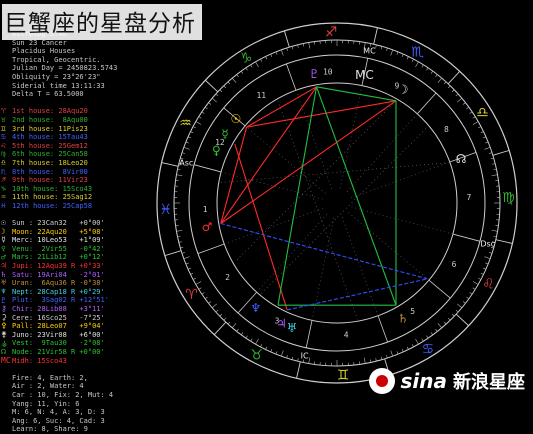  Describe the element at coordinates (191, 295) in the screenshot. I see `zodiac-sign-glyph: ♈` at that location.